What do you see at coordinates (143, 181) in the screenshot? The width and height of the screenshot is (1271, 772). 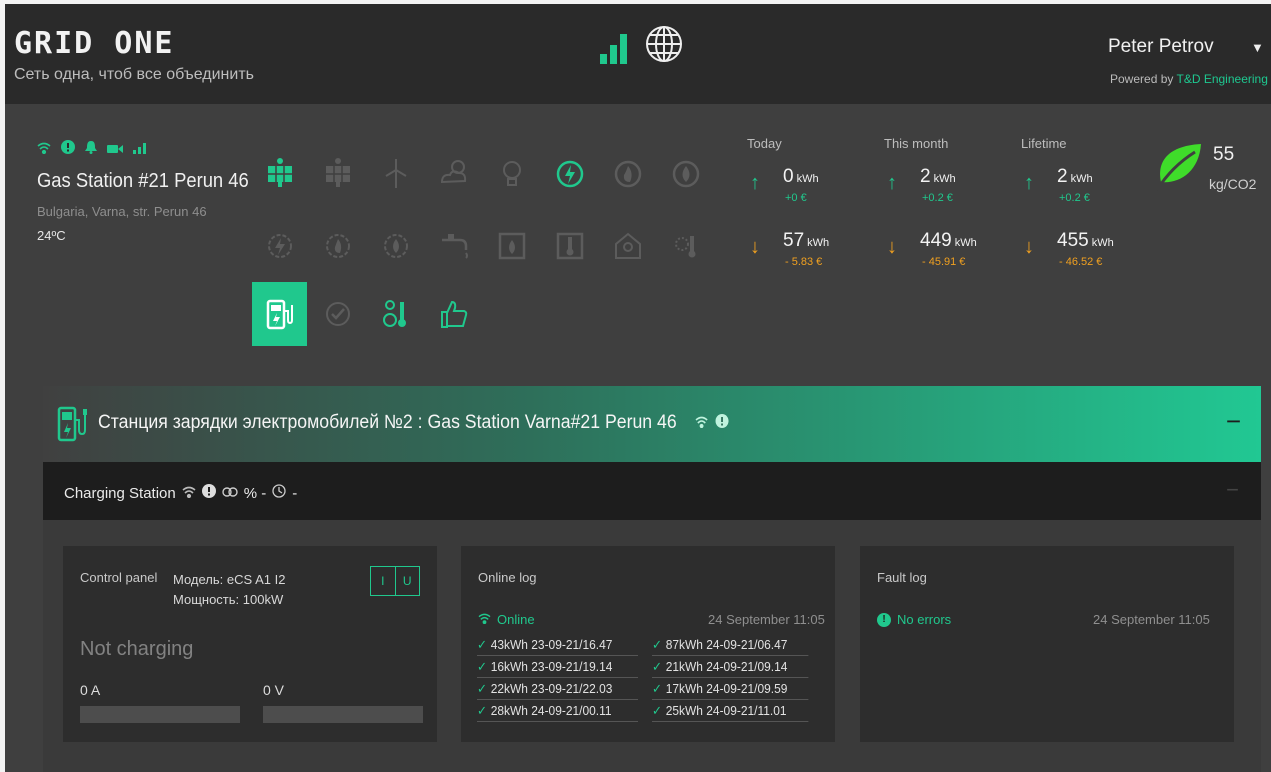 I see `site-name: Gas Station #21 Perun 46` at bounding box center [143, 181].